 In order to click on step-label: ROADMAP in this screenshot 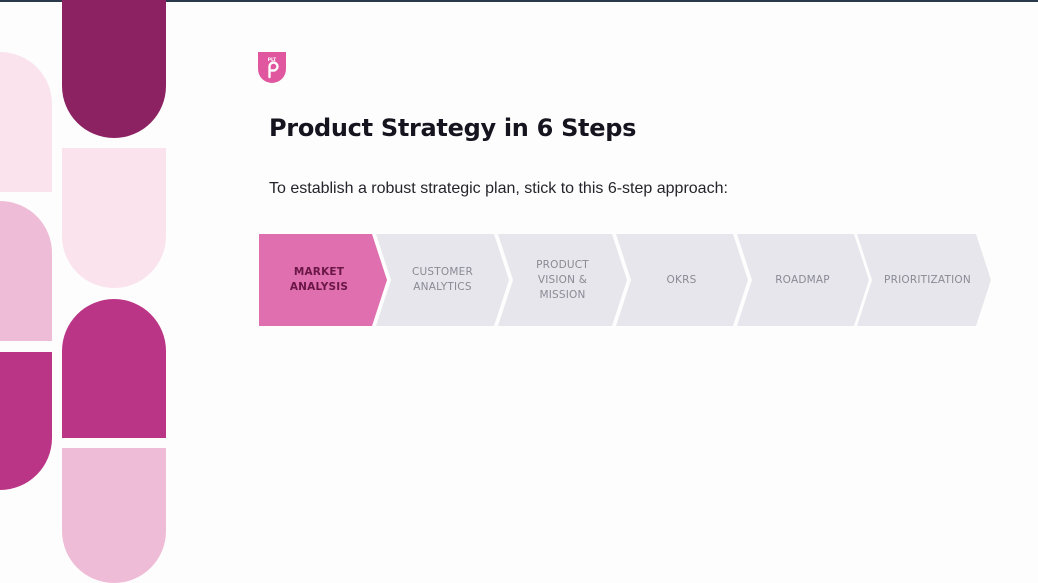, I will do `click(802, 279)`.